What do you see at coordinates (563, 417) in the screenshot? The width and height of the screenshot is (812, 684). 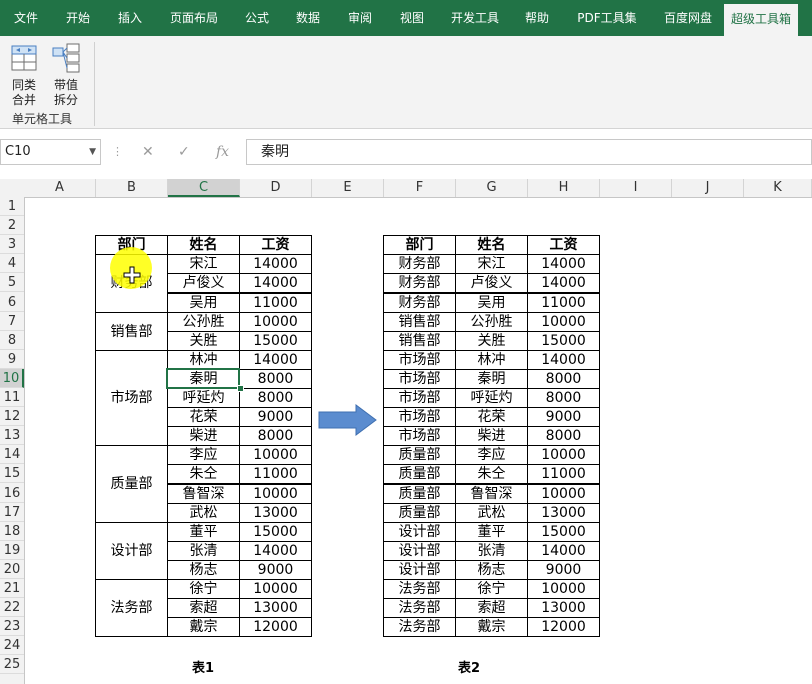 I see `table2-salary-cell: 9000` at bounding box center [563, 417].